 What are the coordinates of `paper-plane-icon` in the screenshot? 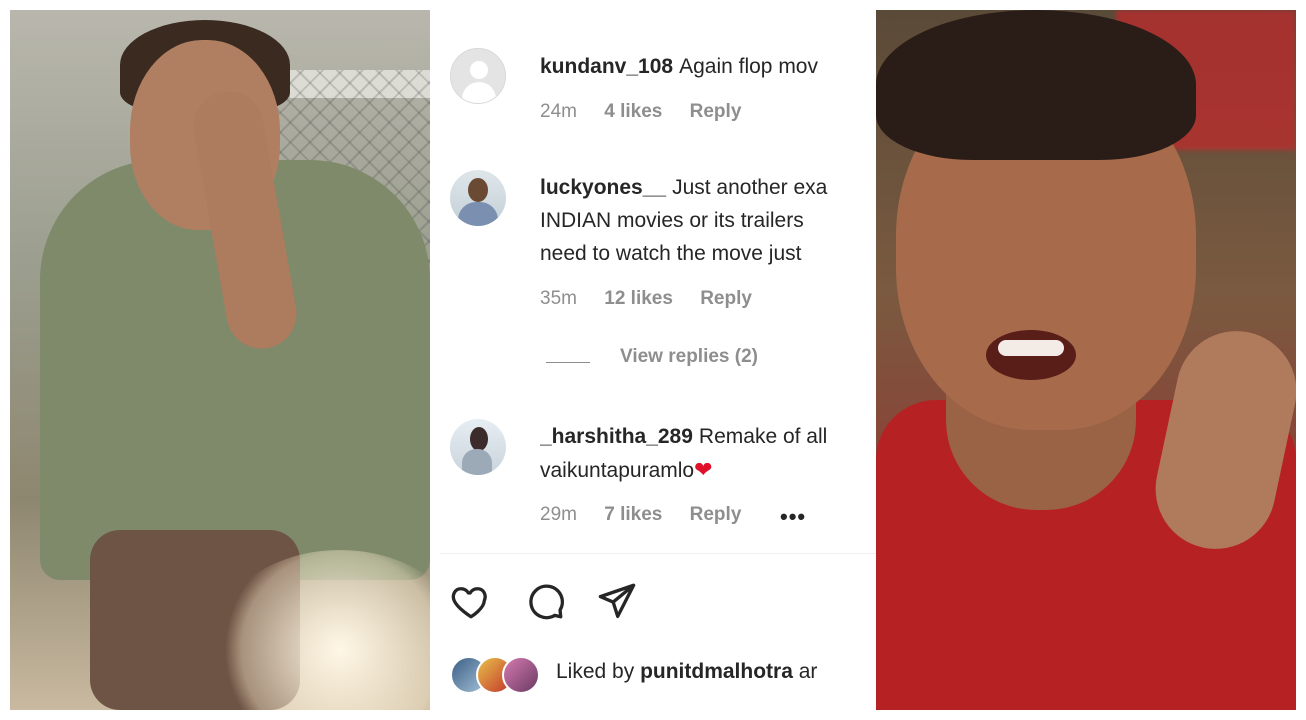 It's located at (617, 601).